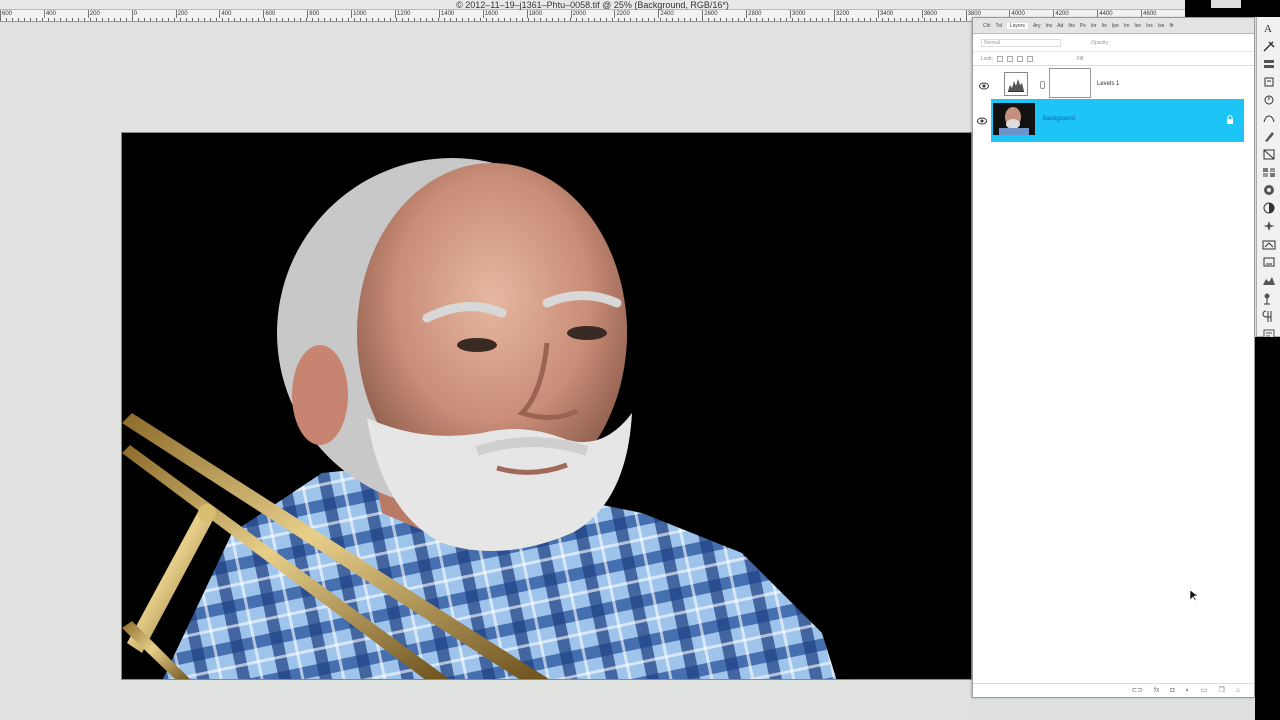 This screenshot has width=1280, height=720. Describe the element at coordinates (1269, 262) in the screenshot. I see `info-icon` at that location.